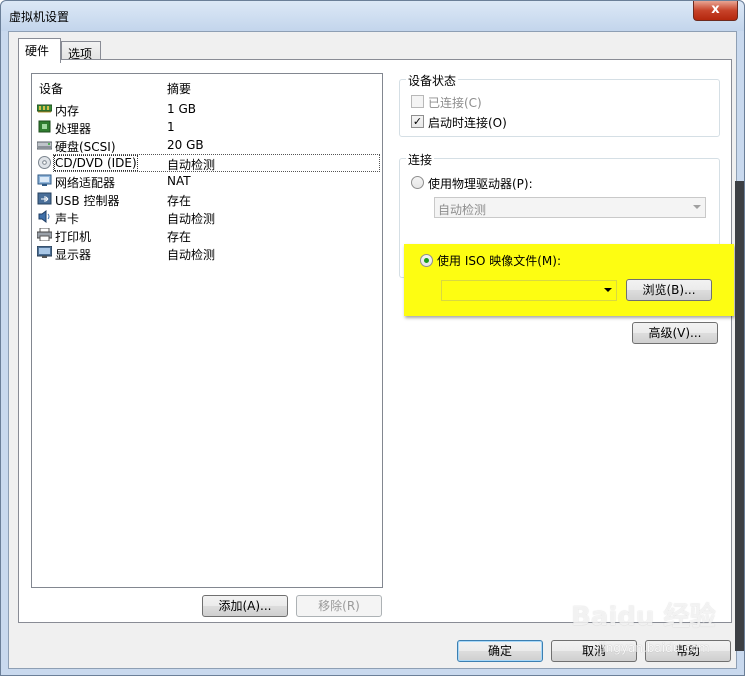 The width and height of the screenshot is (745, 676). Describe the element at coordinates (654, 648) in the screenshot. I see `baidu-watermark-url: jingyan.baidu.com` at that location.